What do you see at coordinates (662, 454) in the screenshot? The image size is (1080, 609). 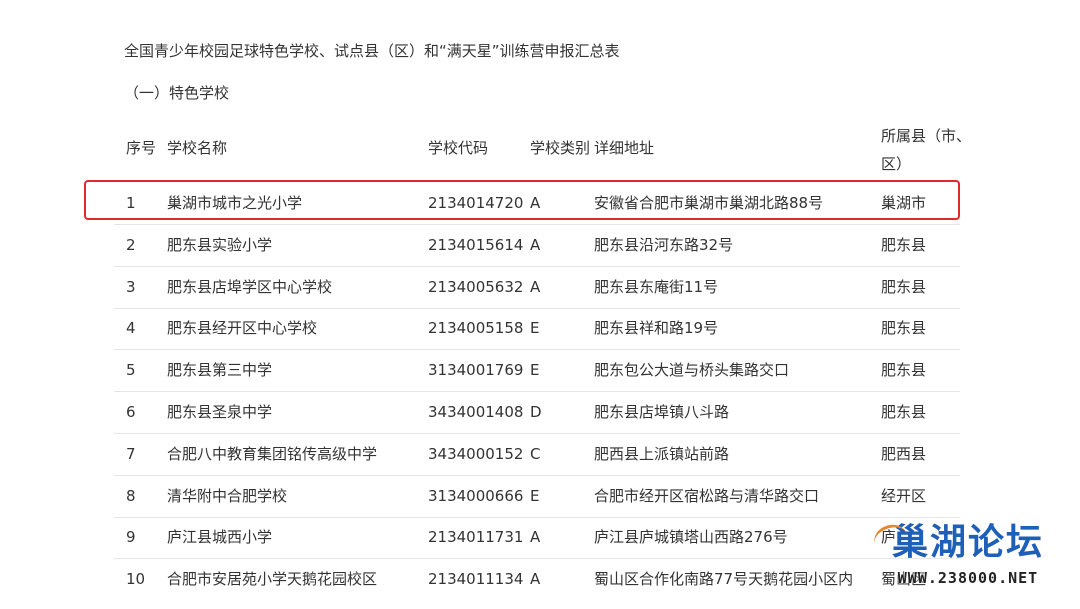 I see `cell-address: 肥西县上派镇站前路` at bounding box center [662, 454].